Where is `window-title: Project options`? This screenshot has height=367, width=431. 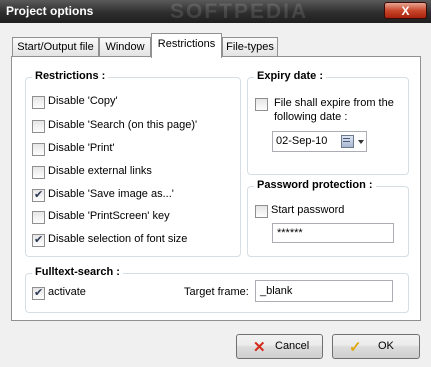 window-title: Project options is located at coordinates (50, 11).